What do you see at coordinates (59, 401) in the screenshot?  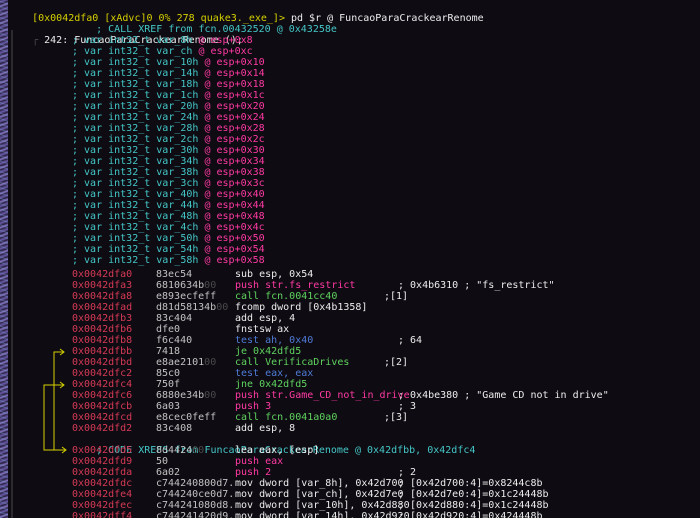 I see `jump-arrow-je` at bounding box center [59, 401].